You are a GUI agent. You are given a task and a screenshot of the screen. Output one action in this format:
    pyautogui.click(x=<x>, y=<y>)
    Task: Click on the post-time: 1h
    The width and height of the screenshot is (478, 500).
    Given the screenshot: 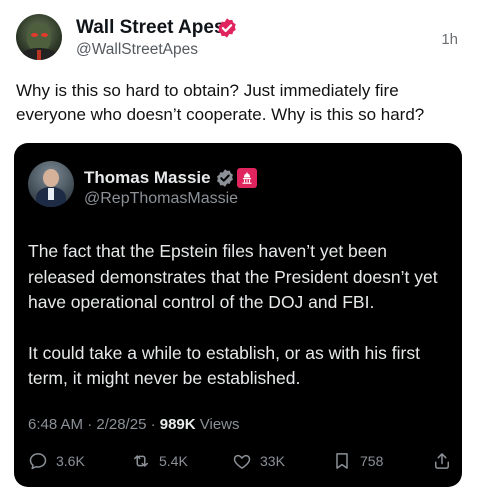 What is the action you would take?
    pyautogui.click(x=449, y=39)
    